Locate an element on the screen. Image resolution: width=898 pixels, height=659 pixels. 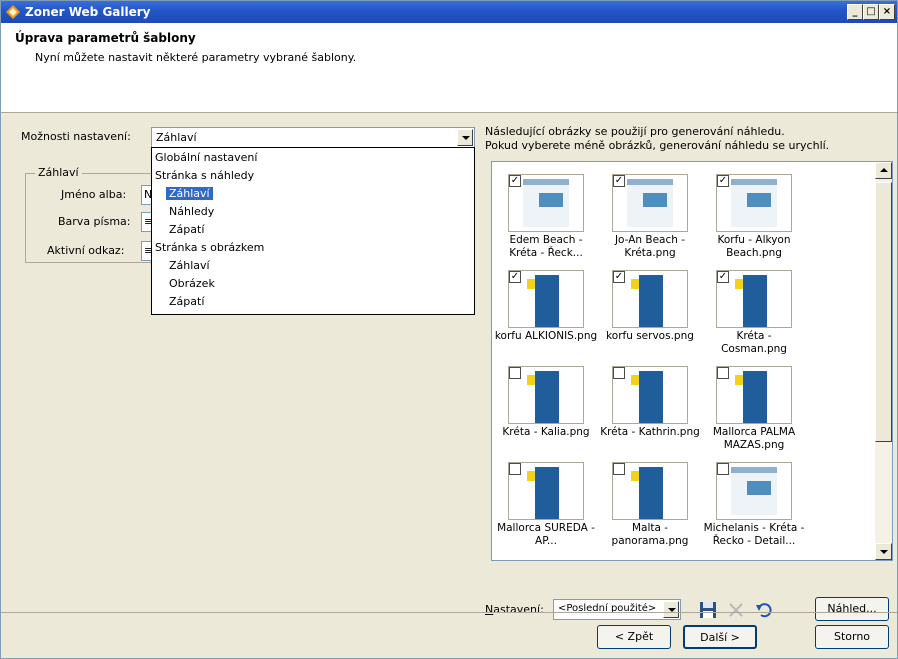
thumbnail-item: Kréta - Kalia.png is located at coordinates (549, 406).